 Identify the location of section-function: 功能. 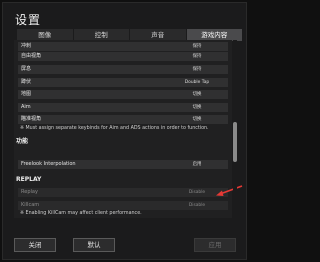
(22, 141).